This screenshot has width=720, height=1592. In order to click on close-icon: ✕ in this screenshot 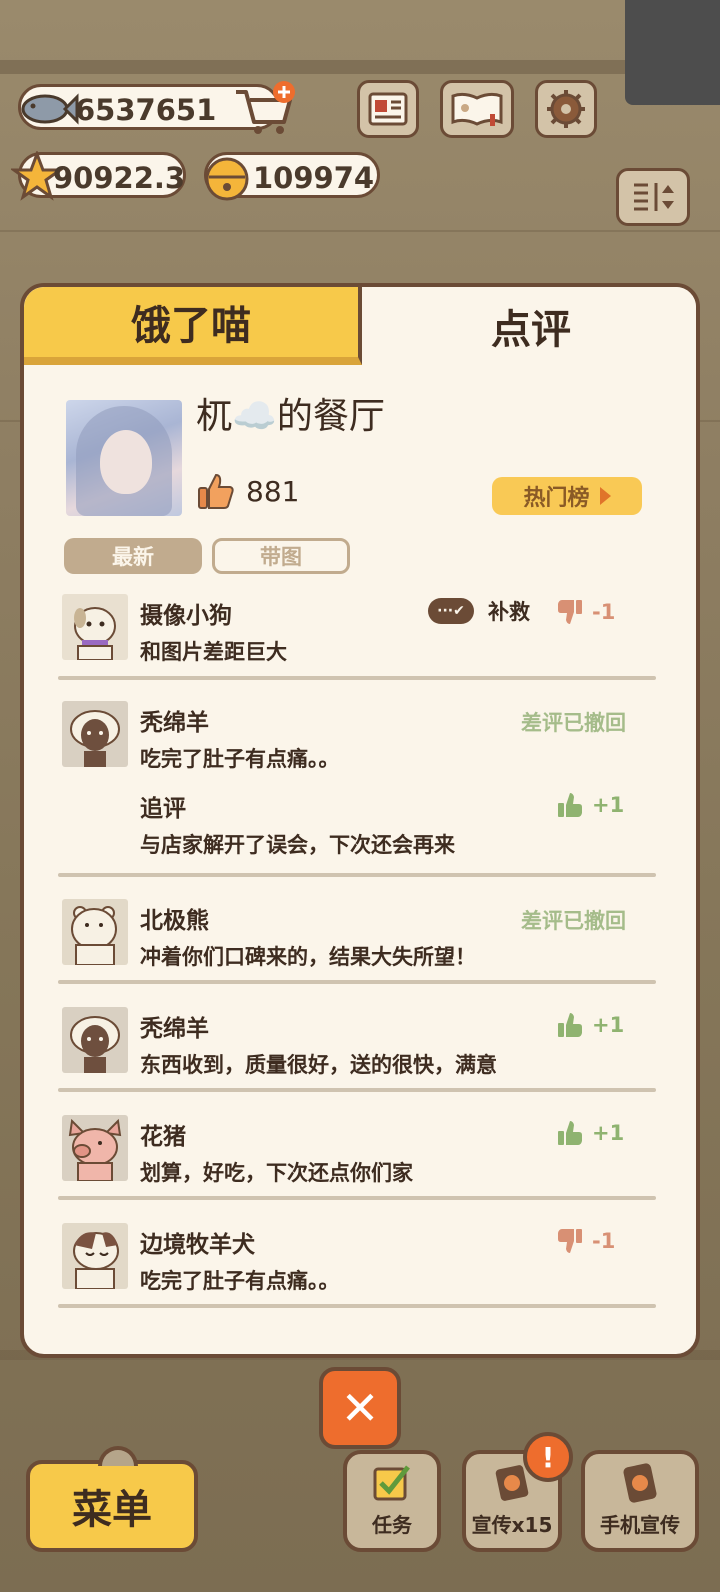, I will do `click(360, 1408)`.